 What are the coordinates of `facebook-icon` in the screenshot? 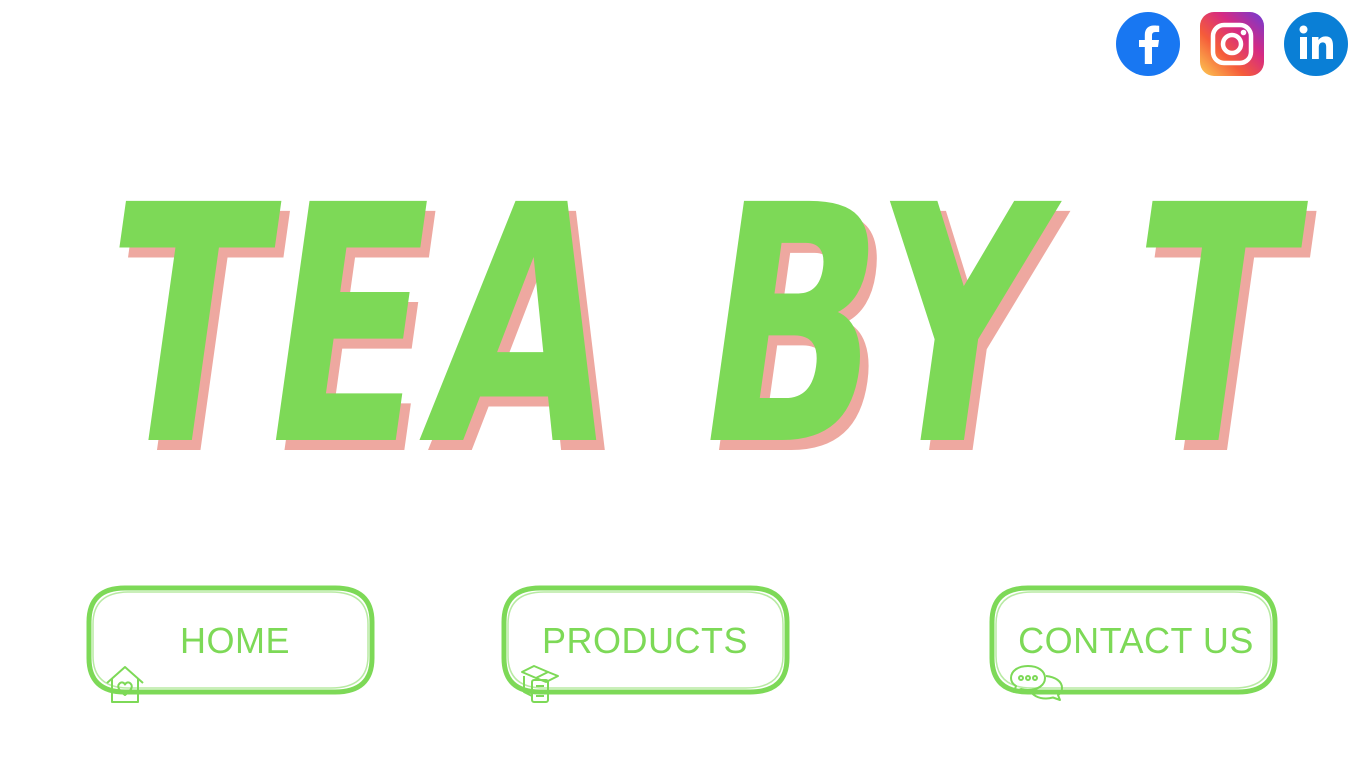 It's located at (1148, 44).